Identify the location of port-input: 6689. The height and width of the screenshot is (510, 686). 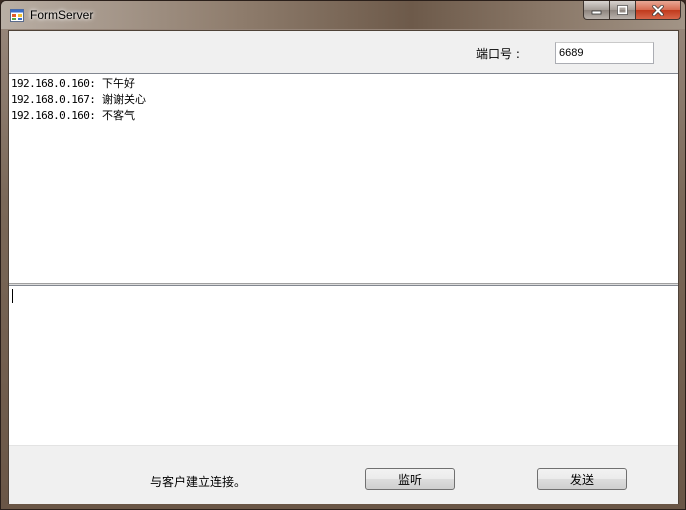
(604, 53).